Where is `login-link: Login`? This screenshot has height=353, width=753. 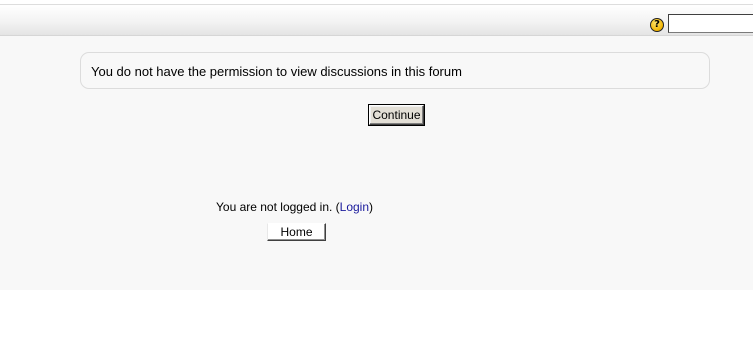 login-link: Login is located at coordinates (354, 207).